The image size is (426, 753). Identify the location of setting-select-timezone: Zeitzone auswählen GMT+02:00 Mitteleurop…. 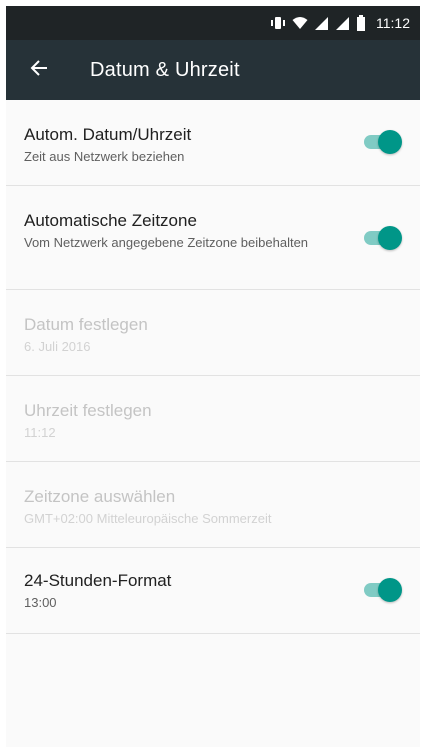
(213, 505).